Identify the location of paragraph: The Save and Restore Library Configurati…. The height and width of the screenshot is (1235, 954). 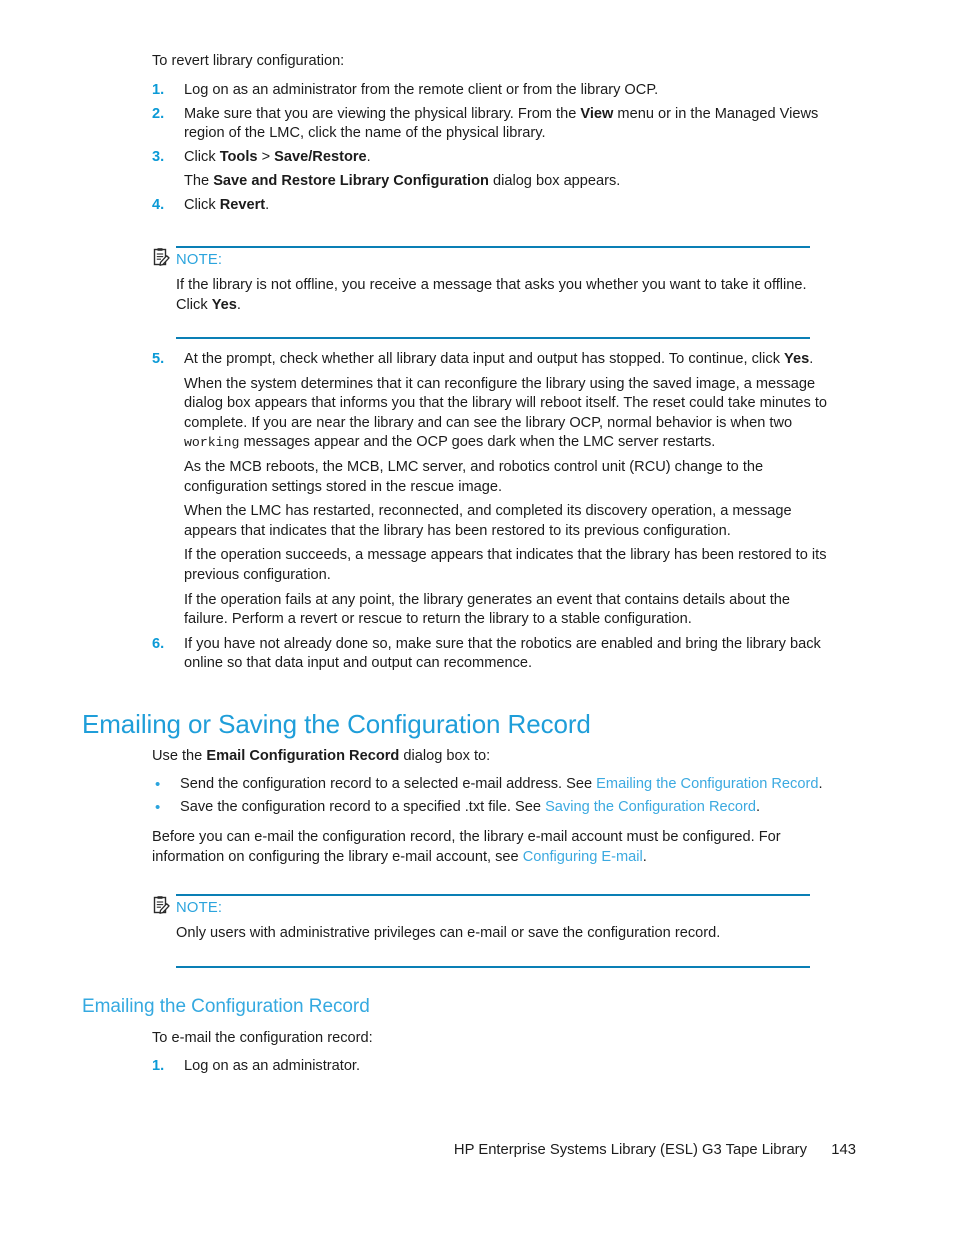
(508, 182).